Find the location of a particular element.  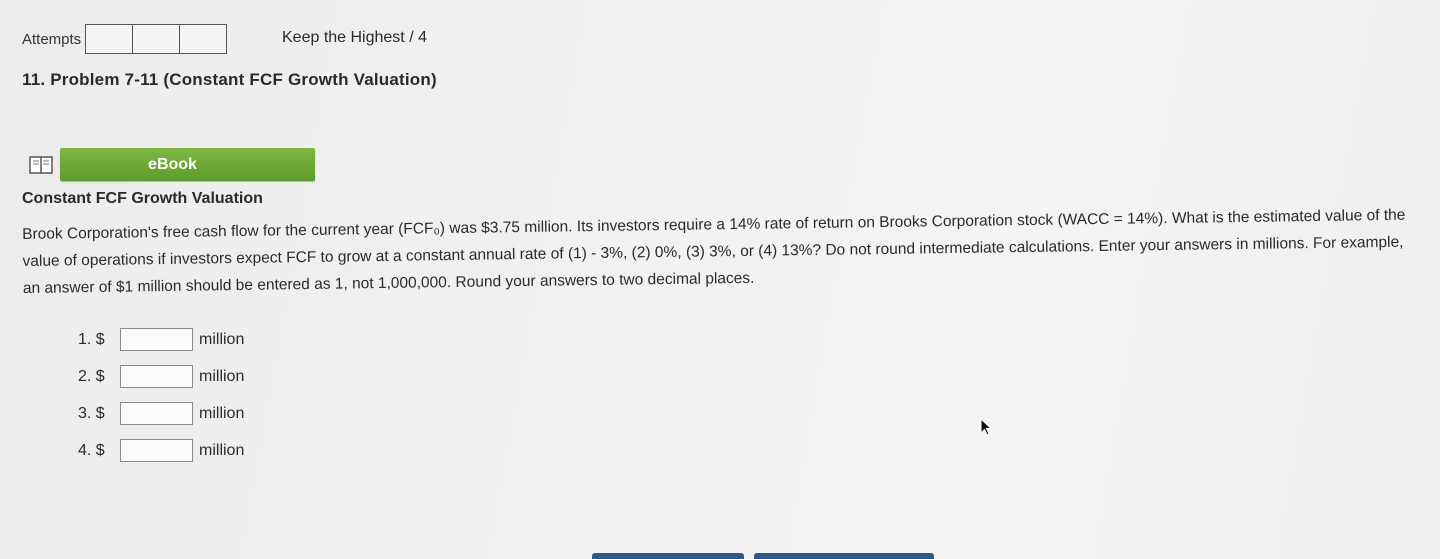

section-title: Constant FCF Growth Valuation is located at coordinates (142, 198).